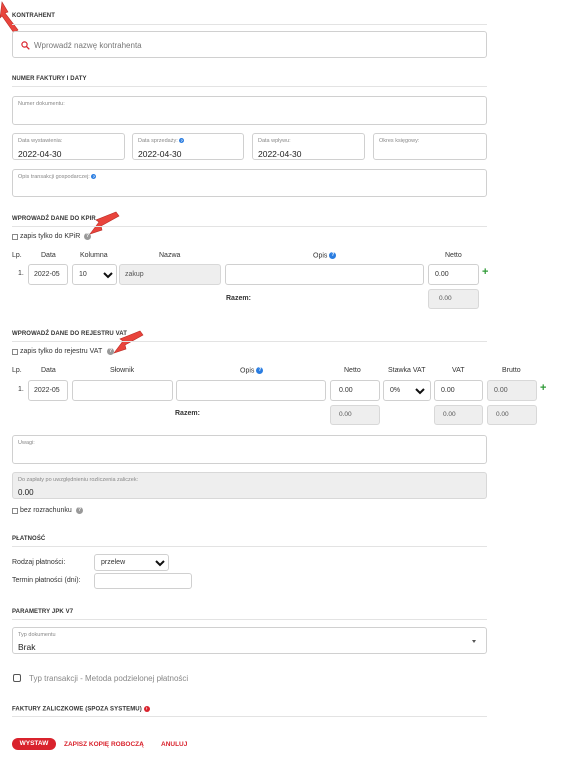 The width and height of the screenshot is (567, 763). Describe the element at coordinates (395, 390) in the screenshot. I see `vat-stawka-value: 0%` at that location.